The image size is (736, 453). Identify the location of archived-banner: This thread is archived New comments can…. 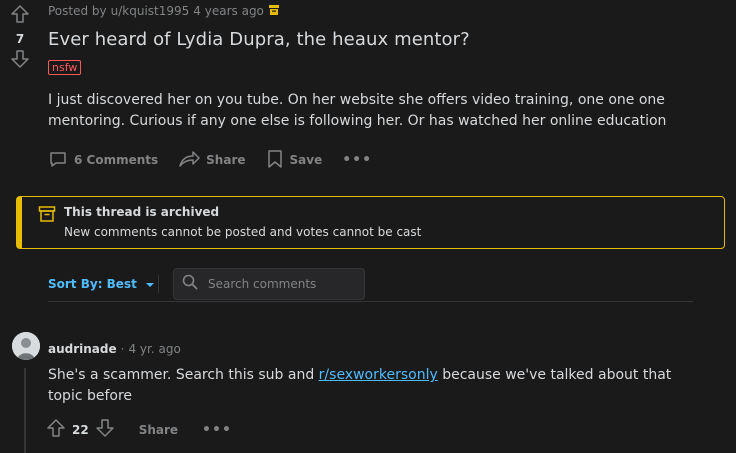
(370, 222).